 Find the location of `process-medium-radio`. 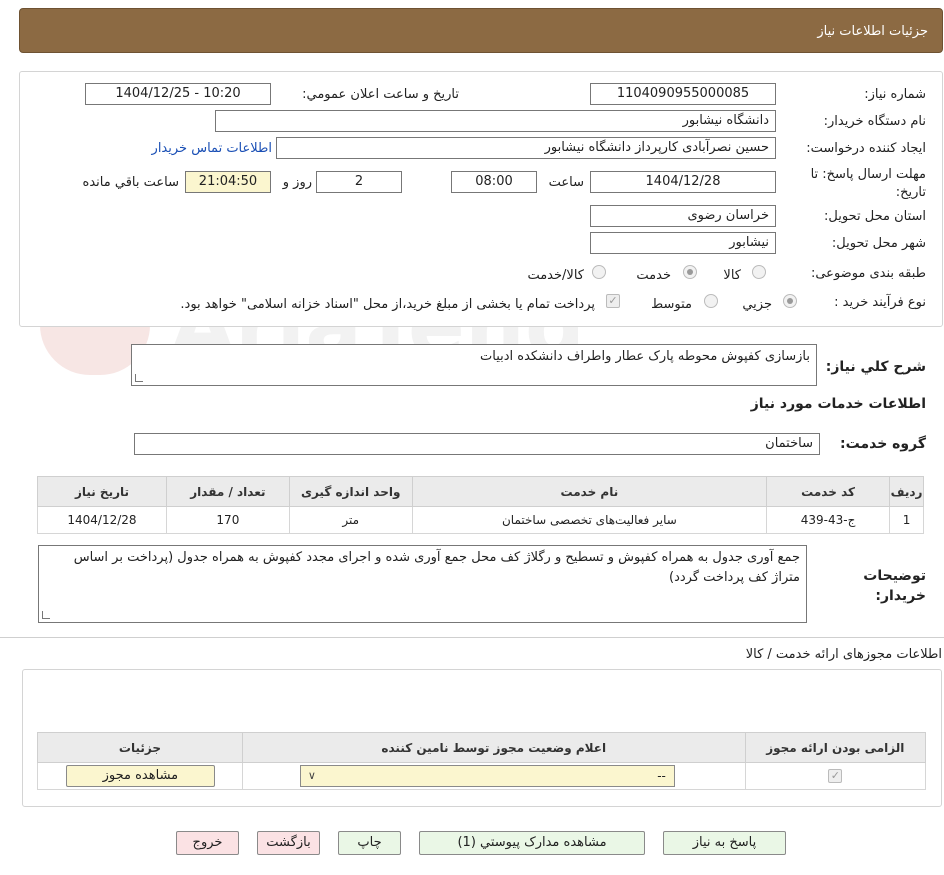

process-medium-radio is located at coordinates (711, 301).